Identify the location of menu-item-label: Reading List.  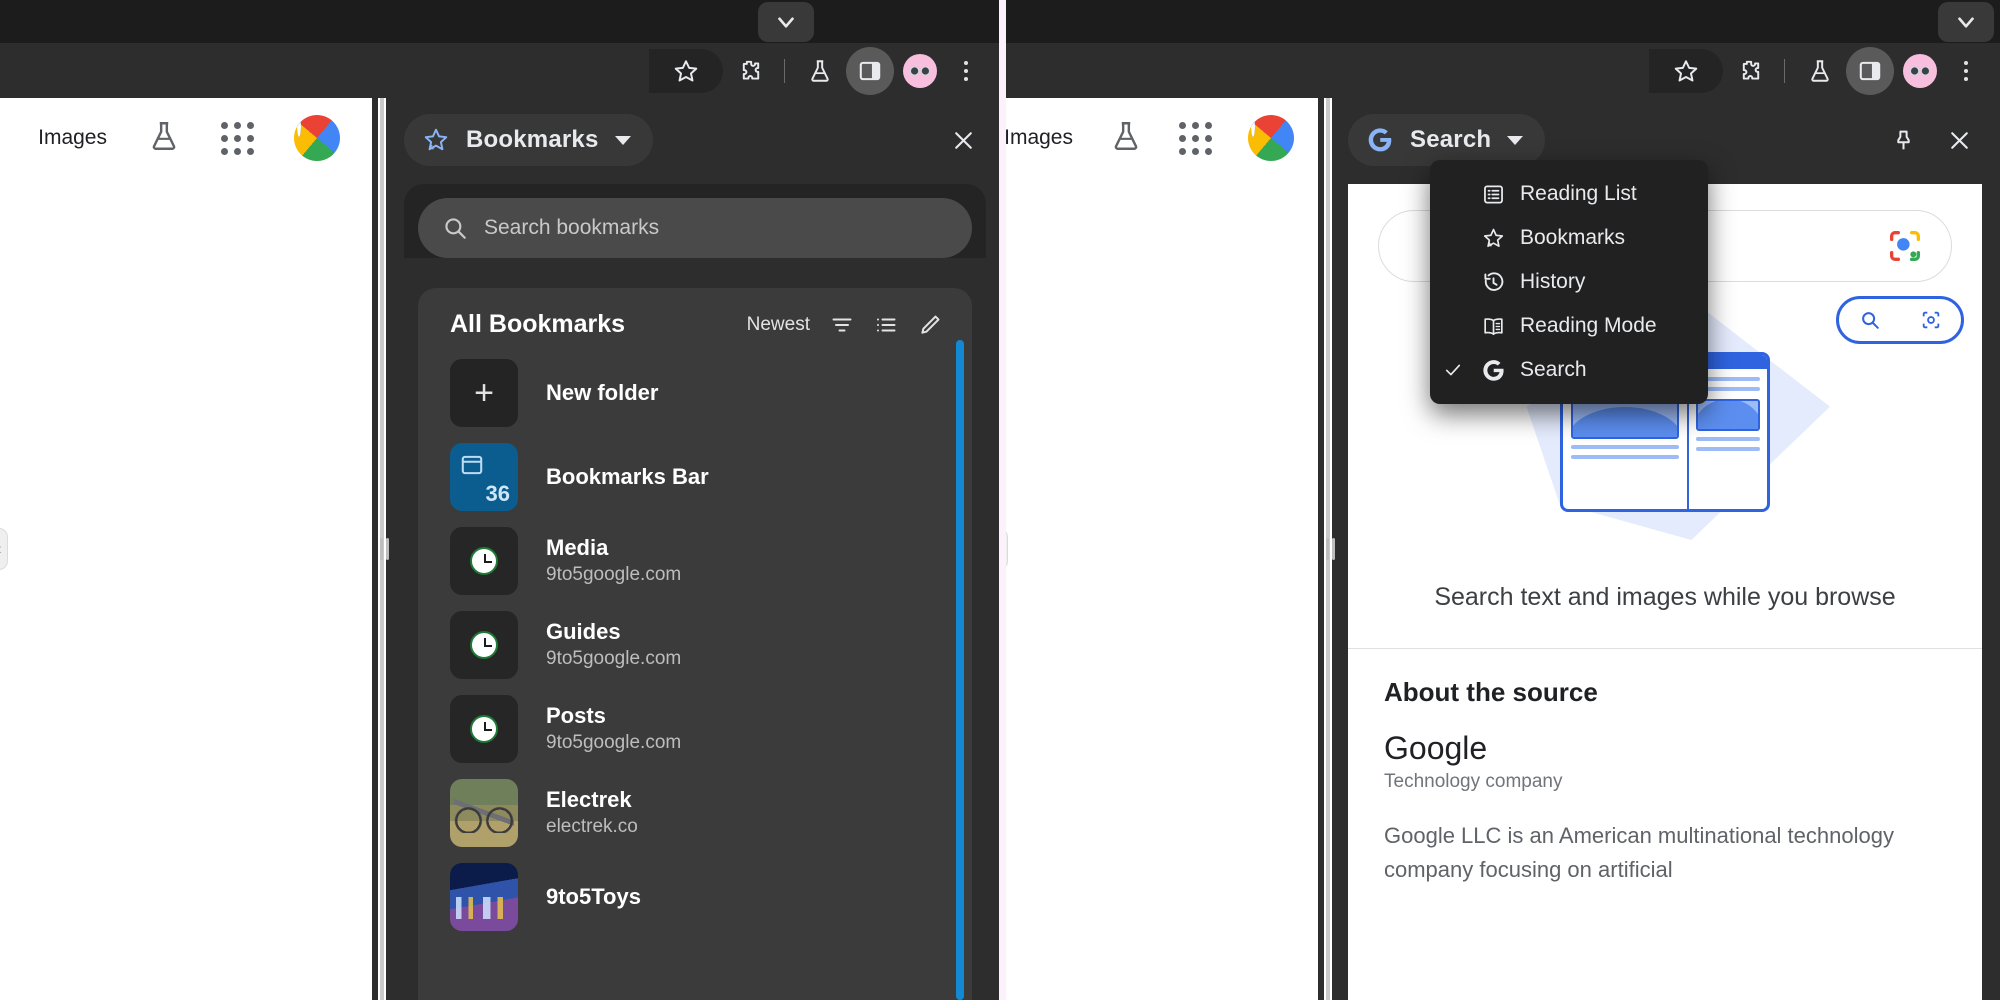
(1578, 193).